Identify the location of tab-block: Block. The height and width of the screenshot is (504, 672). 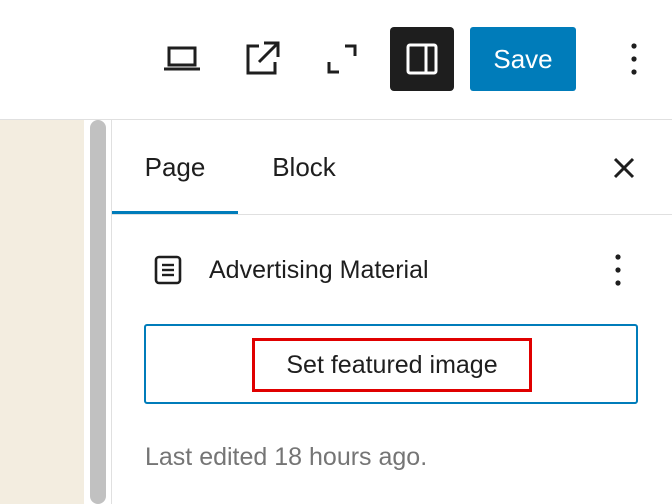
(304, 167).